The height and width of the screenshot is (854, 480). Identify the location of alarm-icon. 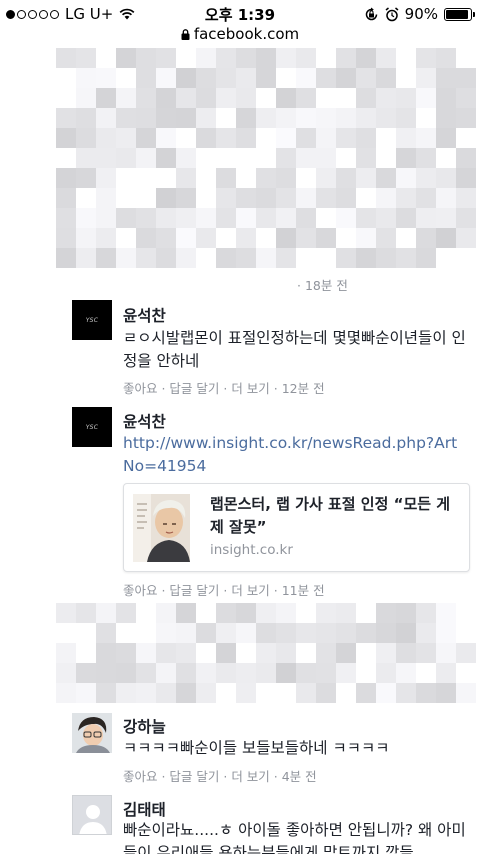
(392, 13).